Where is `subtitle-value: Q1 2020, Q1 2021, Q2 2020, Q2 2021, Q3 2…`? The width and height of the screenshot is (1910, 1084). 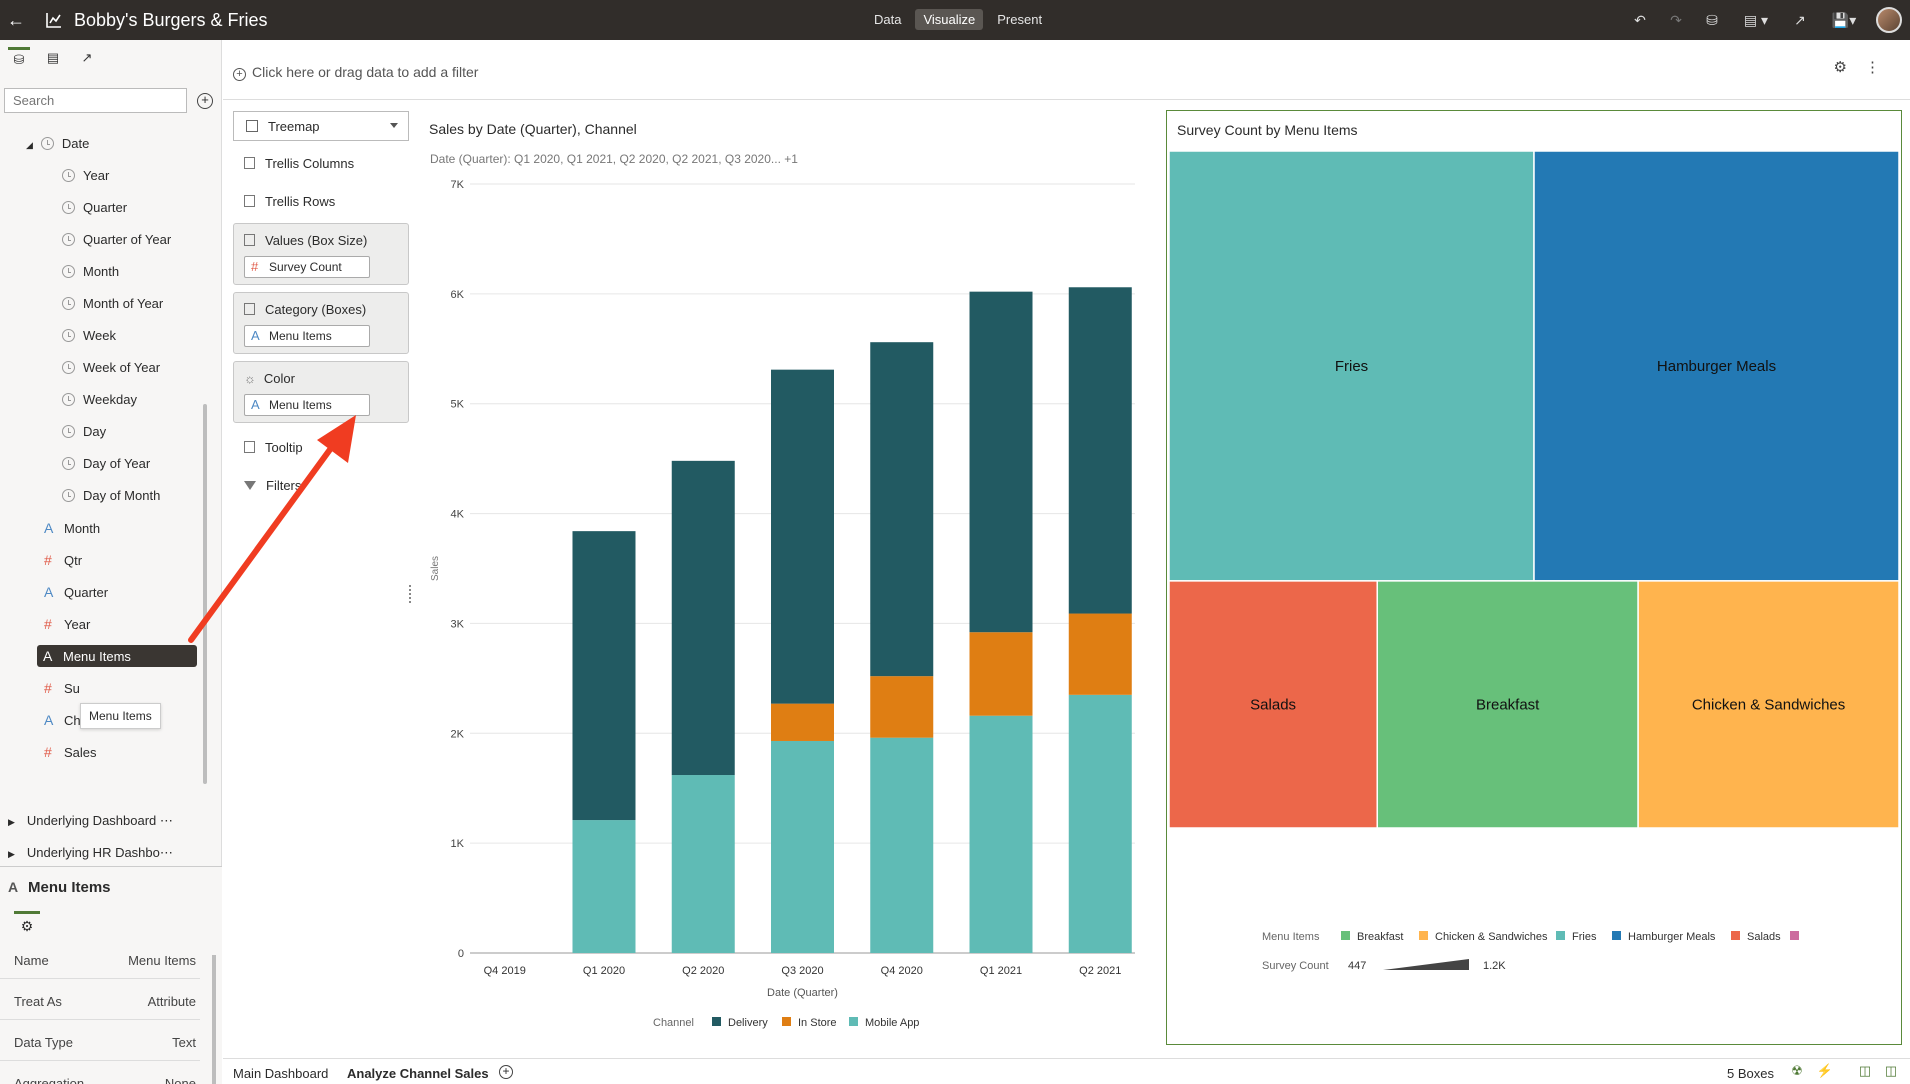 subtitle-value: Q1 2020, Q1 2021, Q2 2020, Q2 2021, Q3 2… is located at coordinates (656, 159).